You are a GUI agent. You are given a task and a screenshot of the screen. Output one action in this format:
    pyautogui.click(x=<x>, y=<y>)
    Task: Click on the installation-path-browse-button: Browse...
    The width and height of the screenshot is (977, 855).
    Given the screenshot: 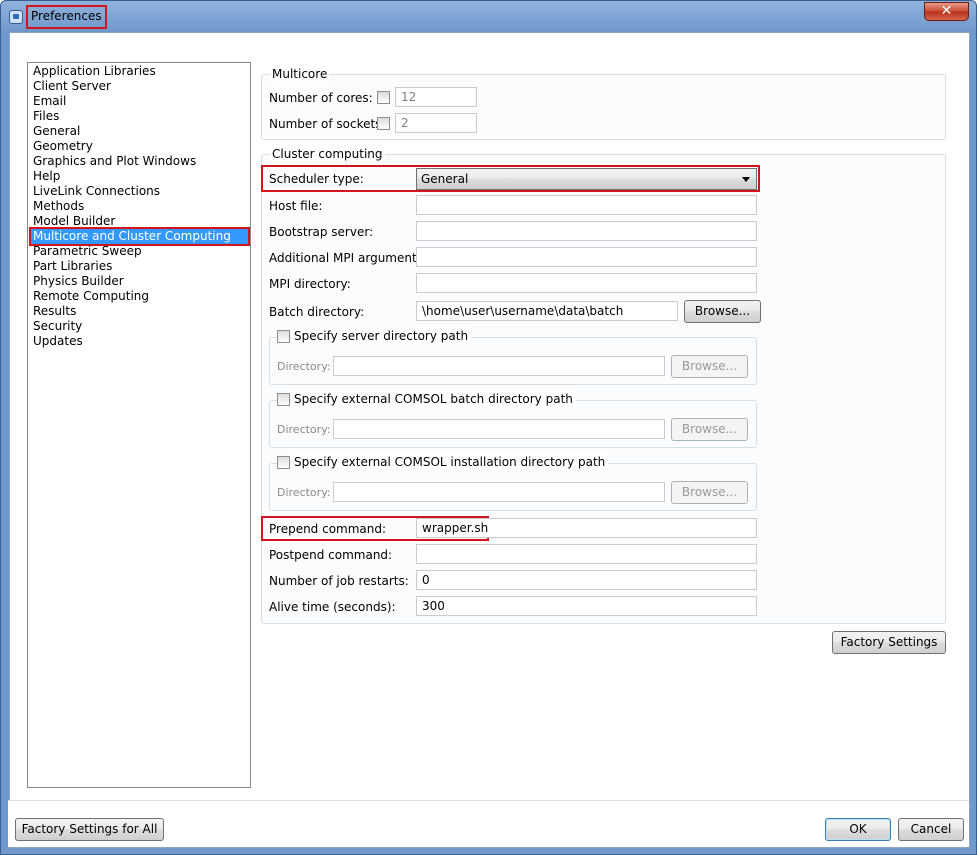 What is the action you would take?
    pyautogui.click(x=709, y=492)
    